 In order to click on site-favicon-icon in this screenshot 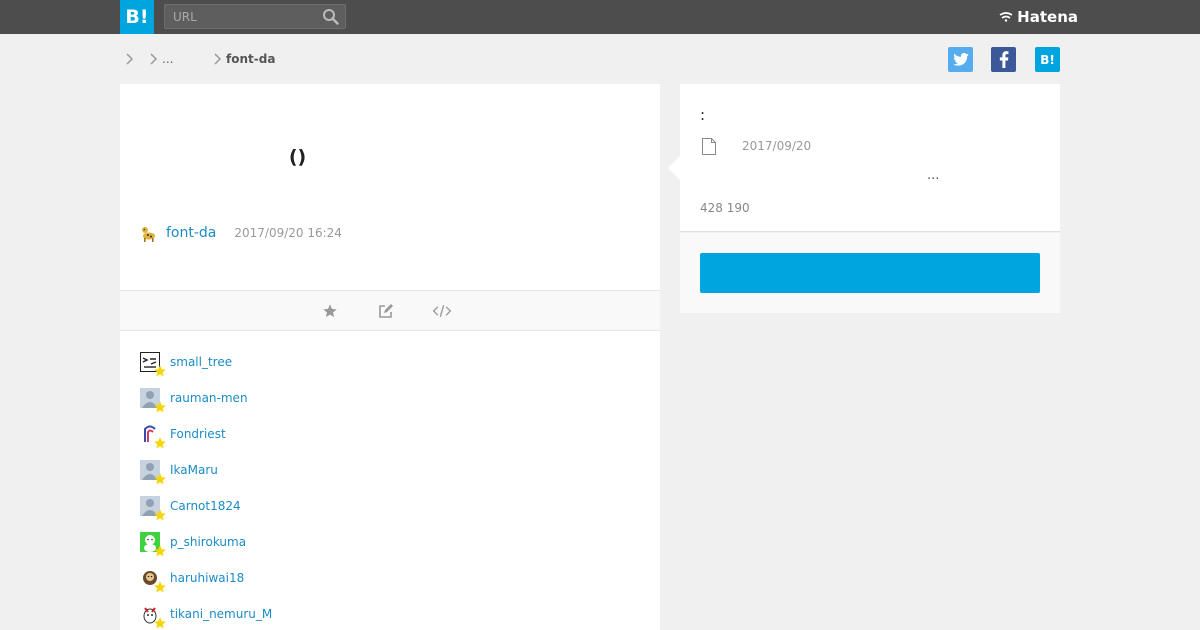, I will do `click(148, 234)`.